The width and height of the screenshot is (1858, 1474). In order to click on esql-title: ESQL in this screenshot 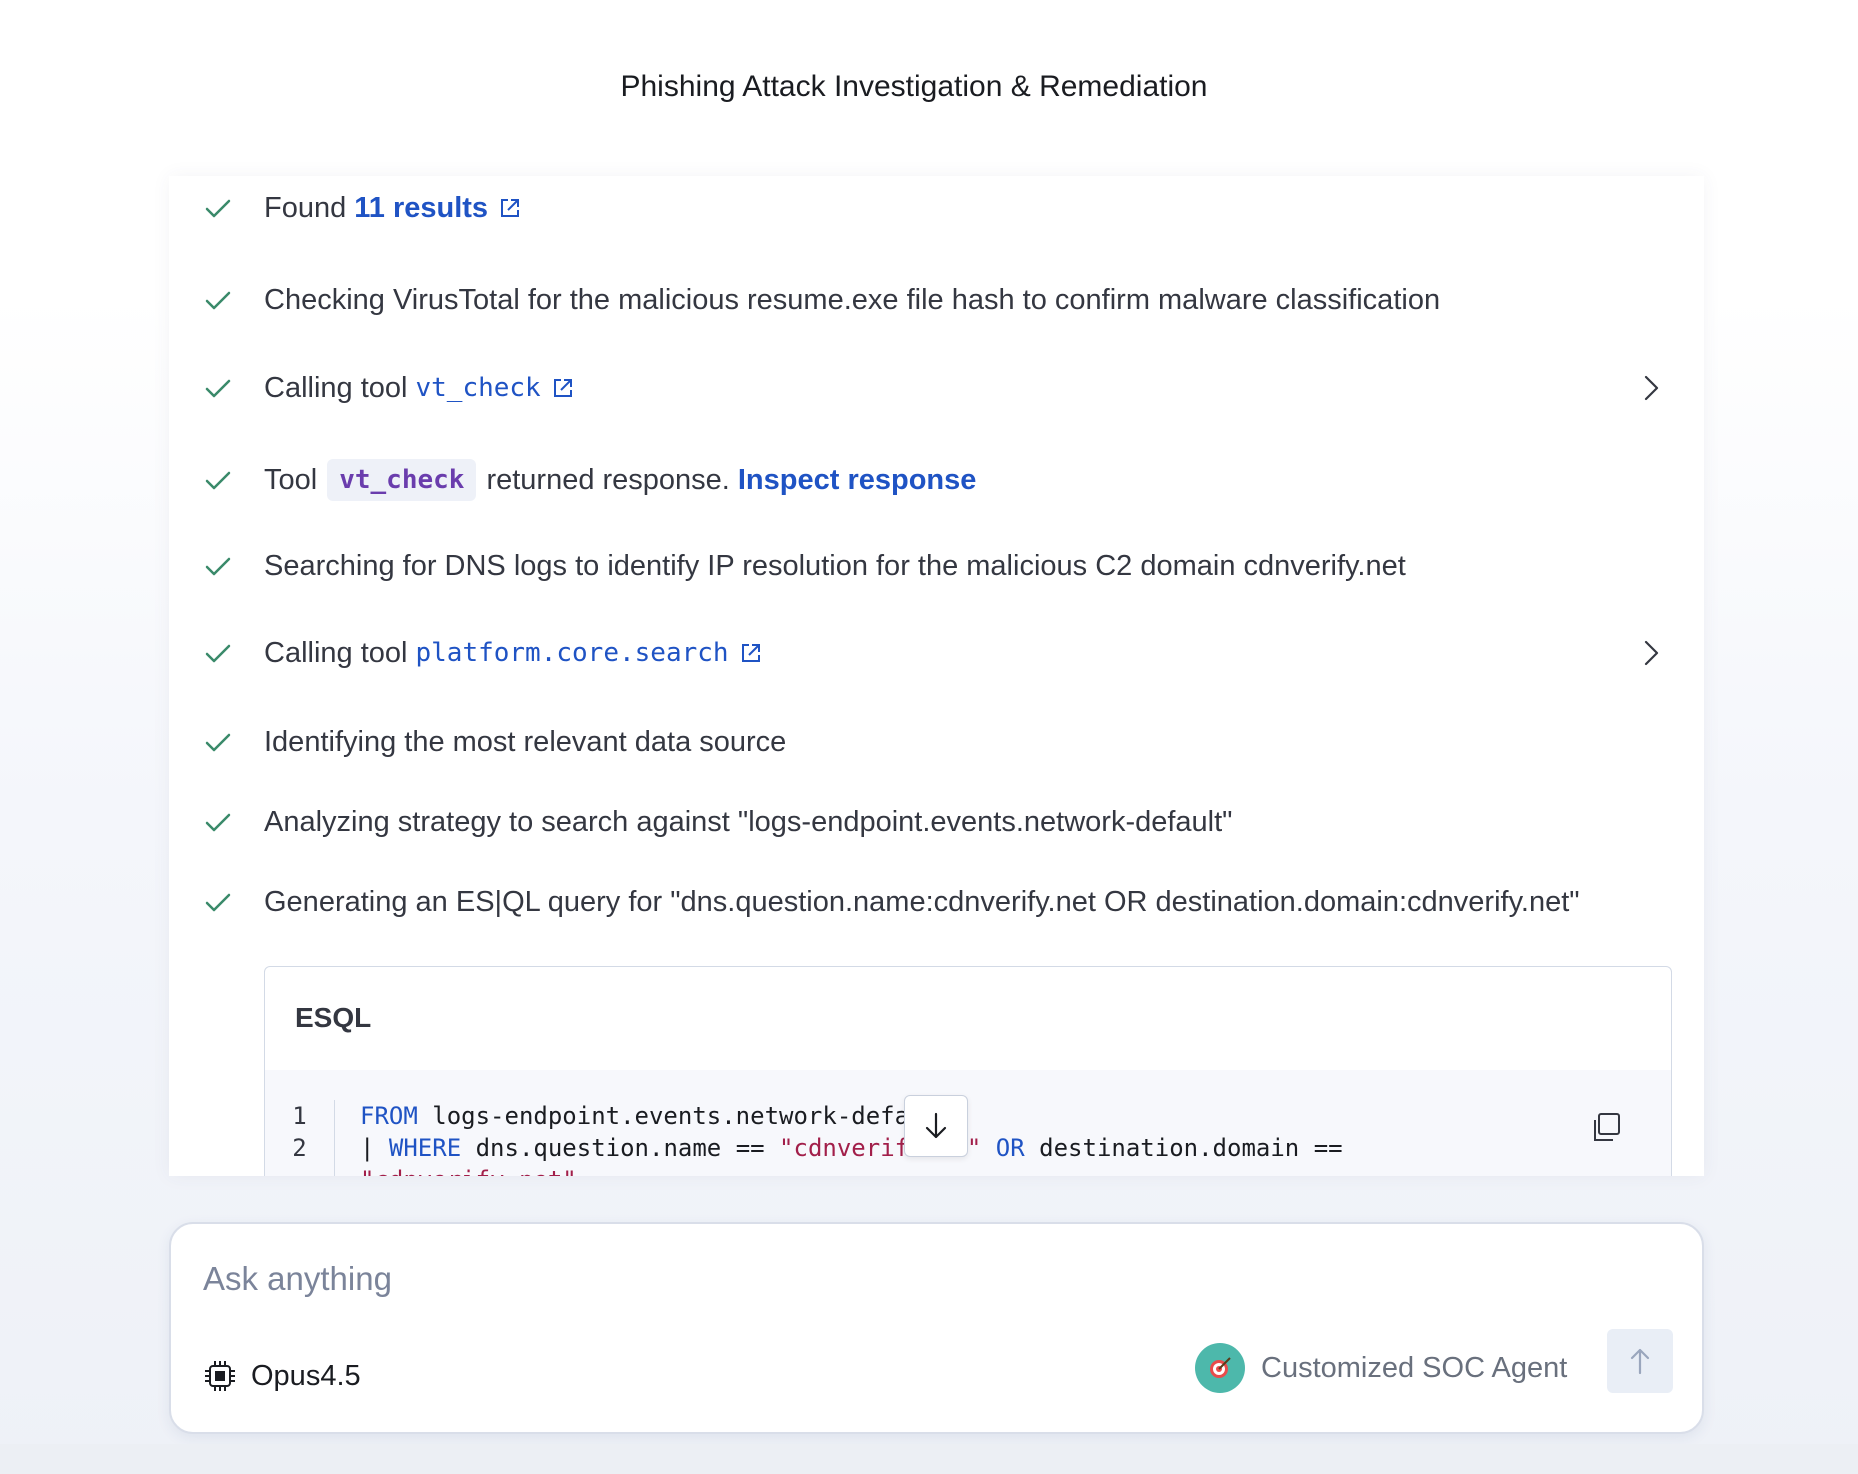, I will do `click(333, 1017)`.